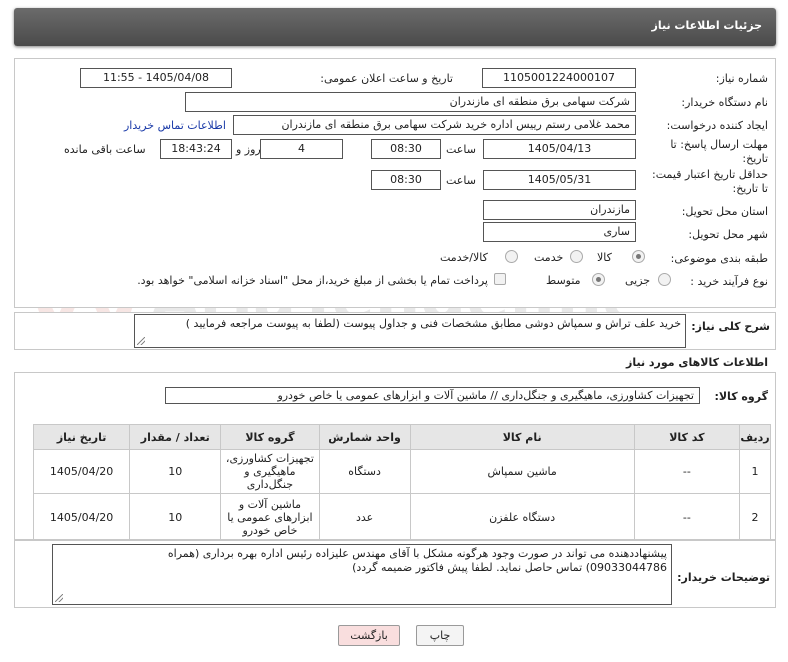 This screenshot has height=662, width=788. Describe the element at coordinates (406, 180) in the screenshot. I see `validity-time-field: 08:30` at that location.